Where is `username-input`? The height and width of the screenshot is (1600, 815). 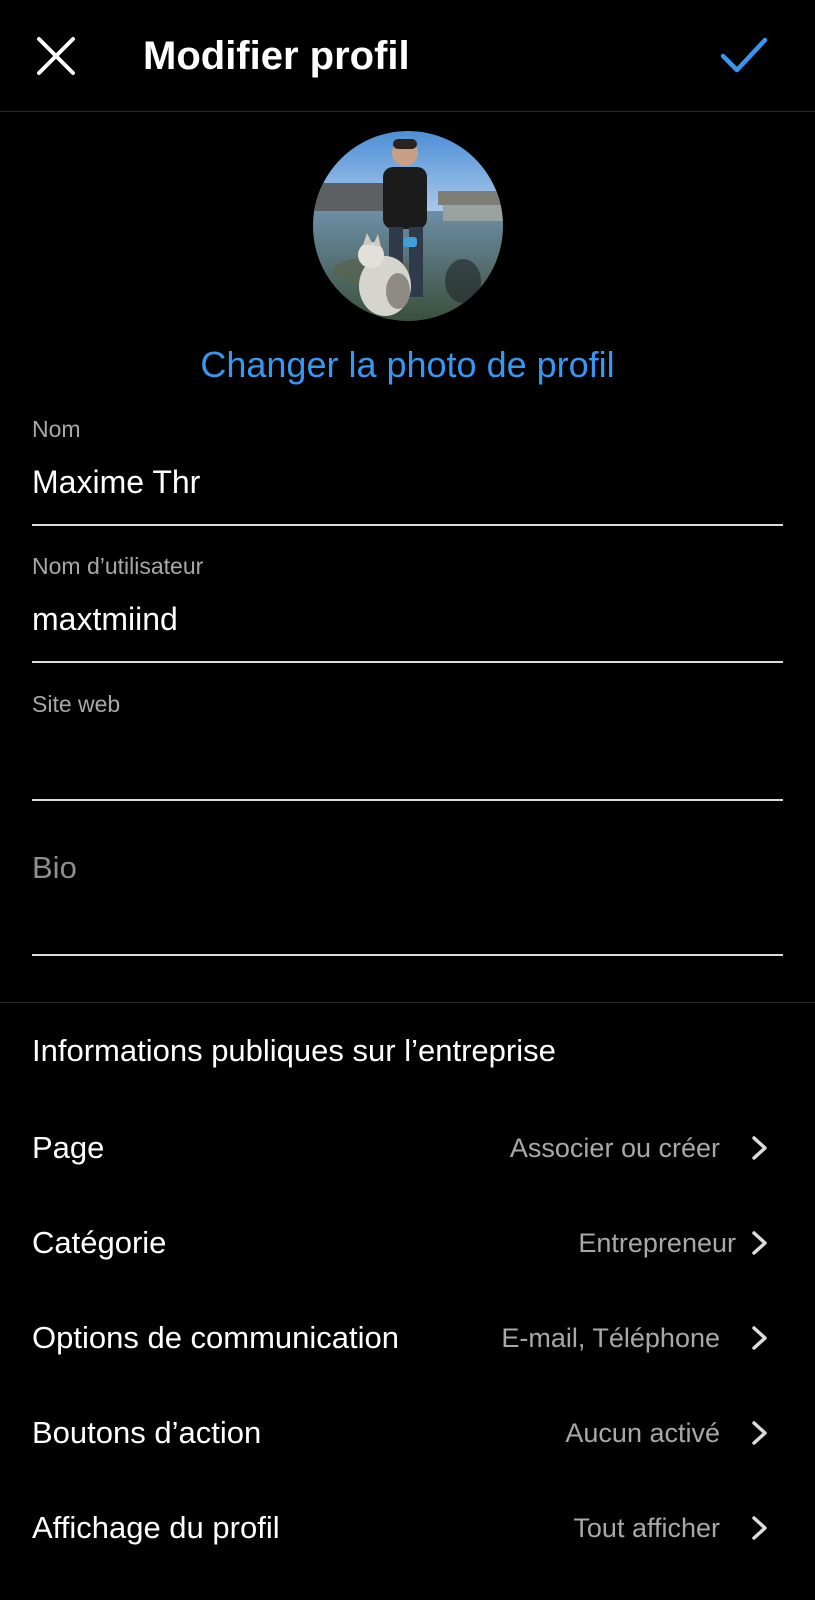
username-input is located at coordinates (407, 619).